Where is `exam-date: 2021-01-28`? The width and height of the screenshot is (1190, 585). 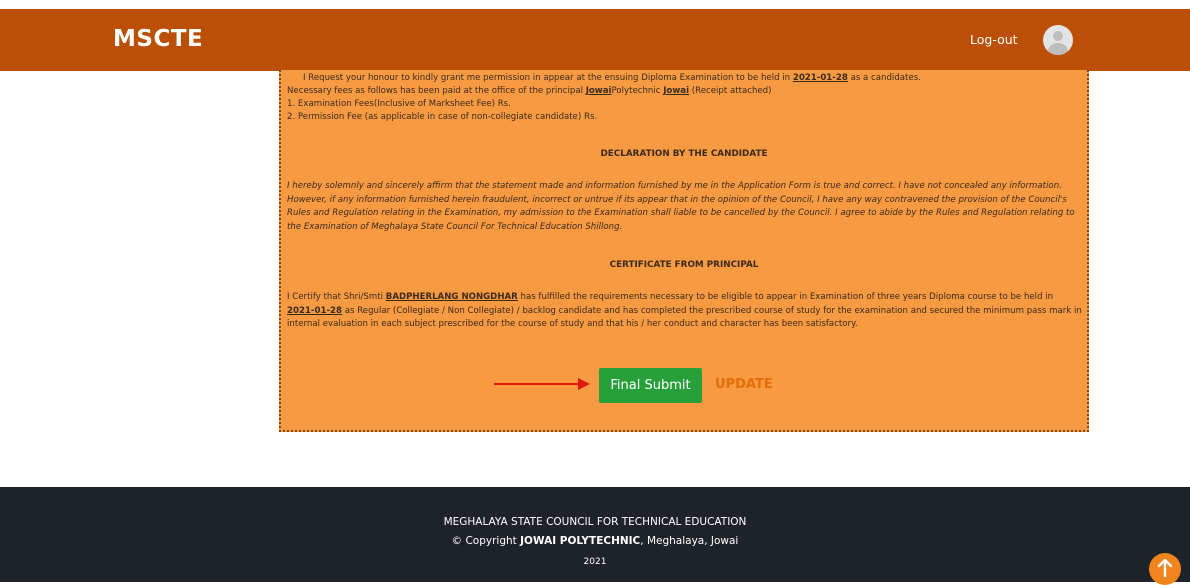 exam-date: 2021-01-28 is located at coordinates (820, 78).